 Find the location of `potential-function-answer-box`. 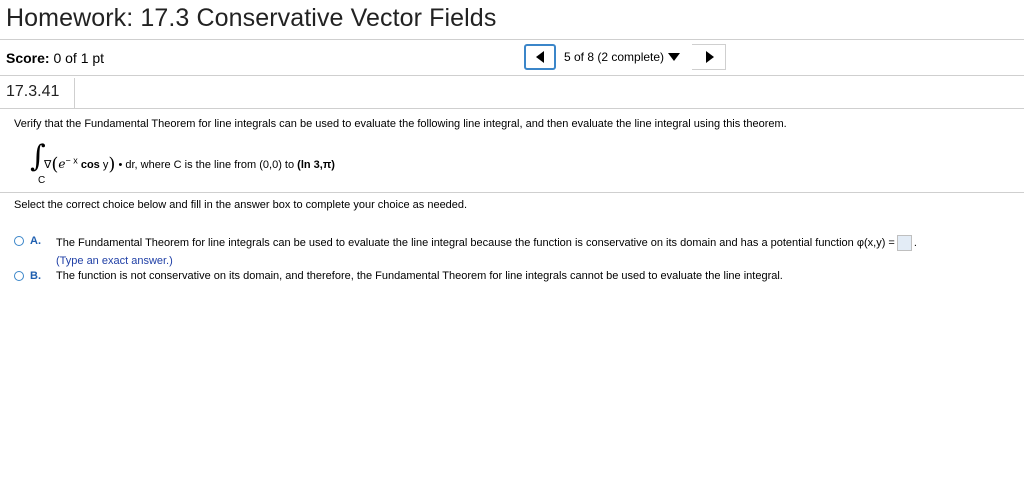

potential-function-answer-box is located at coordinates (904, 243).